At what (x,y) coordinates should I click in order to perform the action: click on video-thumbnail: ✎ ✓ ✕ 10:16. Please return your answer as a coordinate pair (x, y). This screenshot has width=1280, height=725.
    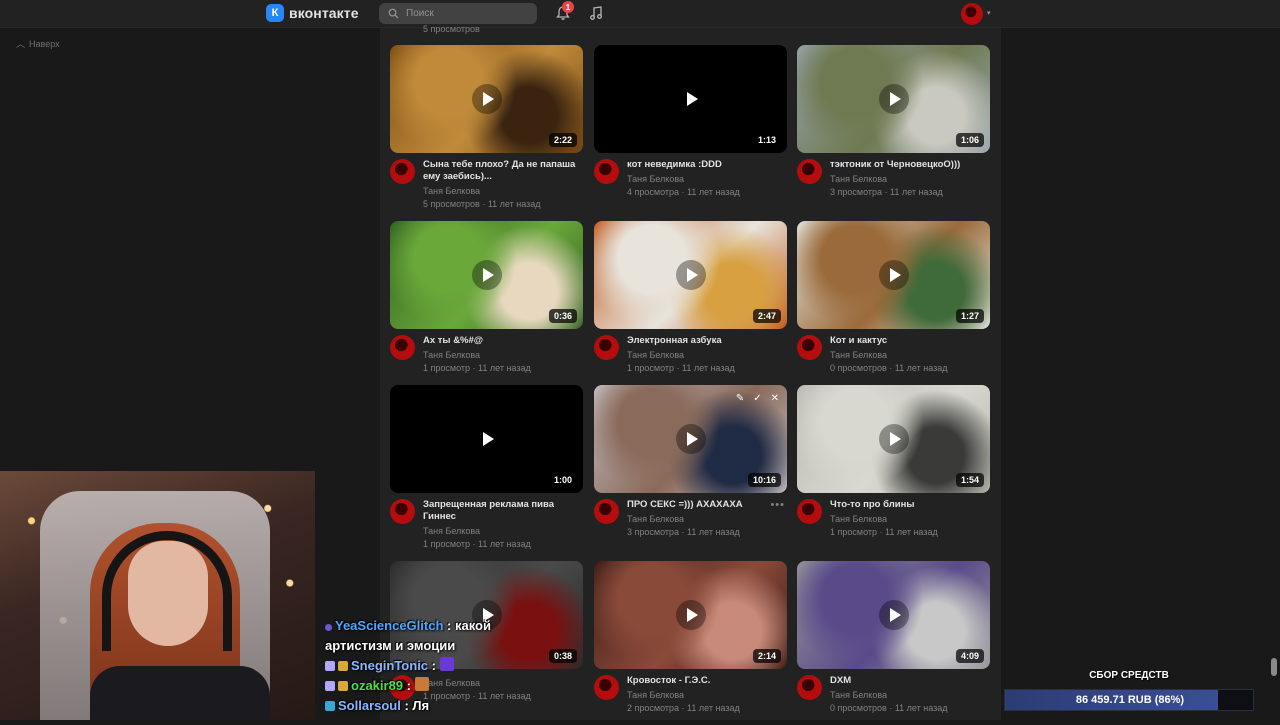
    Looking at the image, I should click on (690, 439).